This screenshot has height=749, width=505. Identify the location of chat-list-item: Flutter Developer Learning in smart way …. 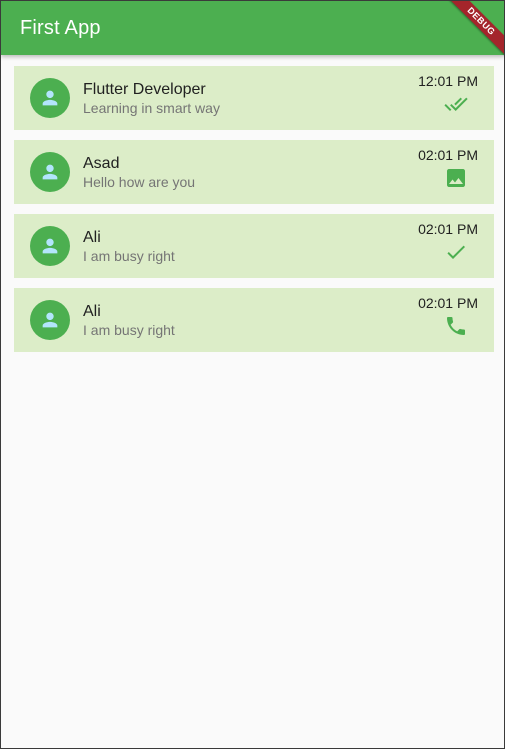
(254, 98).